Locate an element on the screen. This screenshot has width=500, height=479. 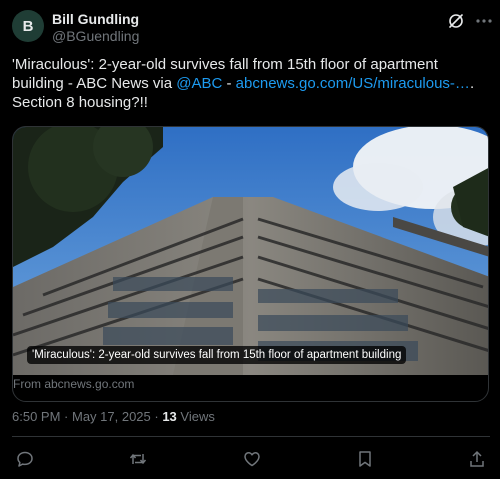
views-count: 13 is located at coordinates (169, 416).